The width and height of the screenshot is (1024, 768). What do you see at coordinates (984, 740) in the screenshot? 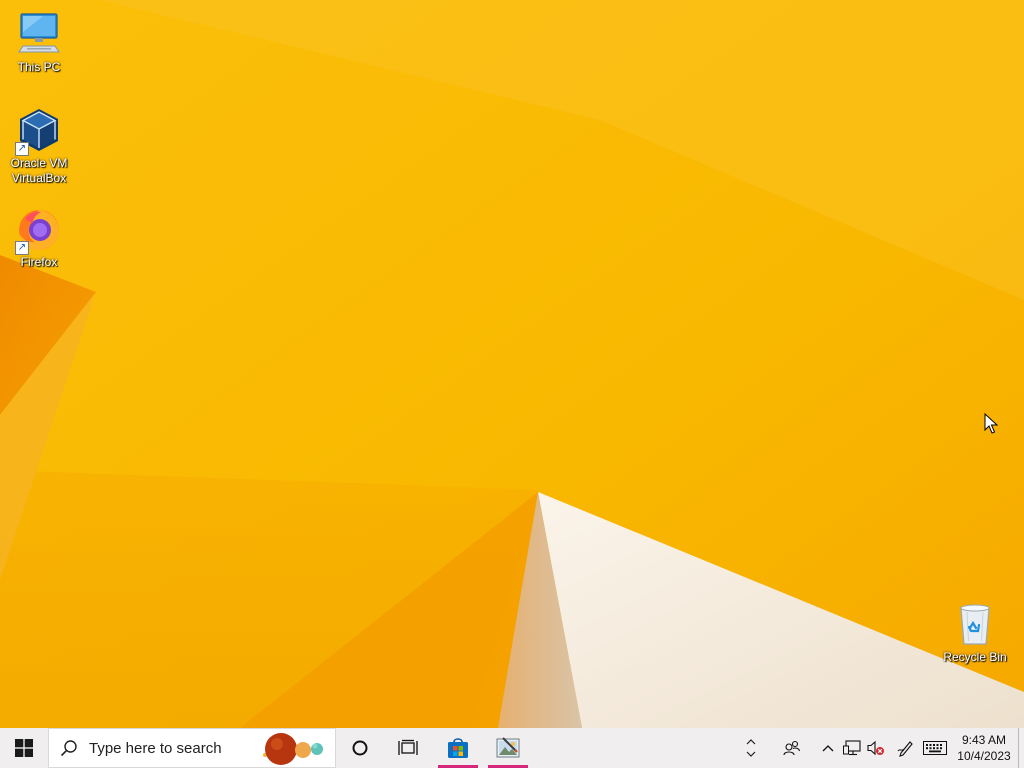
I see `clock-time: 9:43 AM` at bounding box center [984, 740].